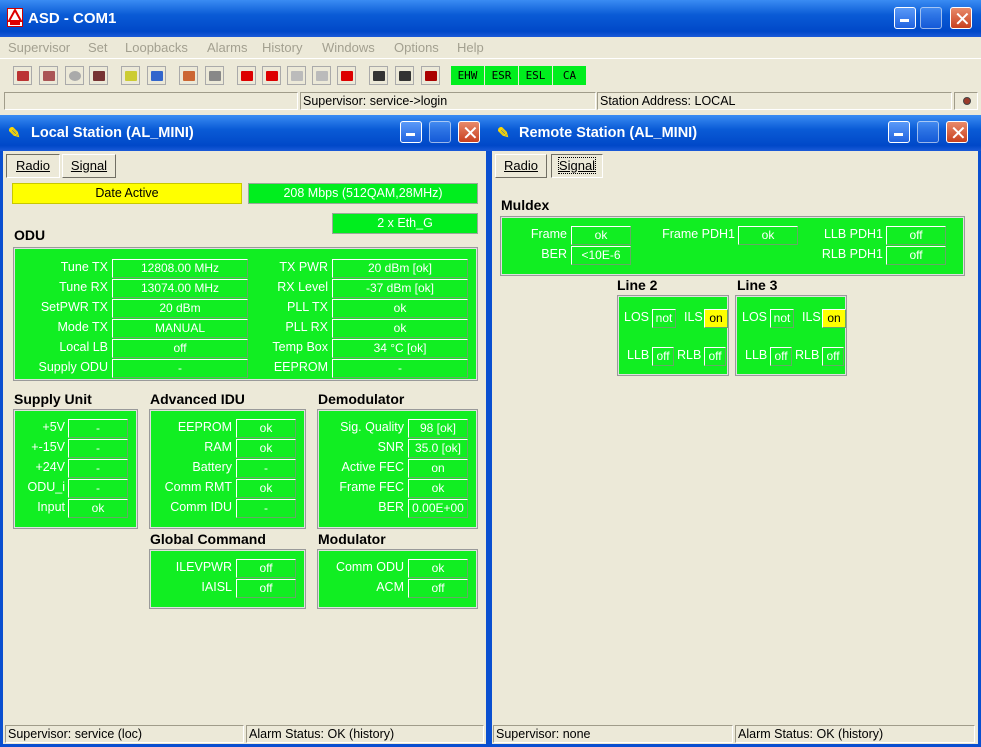 The height and width of the screenshot is (747, 981). Describe the element at coordinates (282, 47) in the screenshot. I see `menu-history: History` at that location.